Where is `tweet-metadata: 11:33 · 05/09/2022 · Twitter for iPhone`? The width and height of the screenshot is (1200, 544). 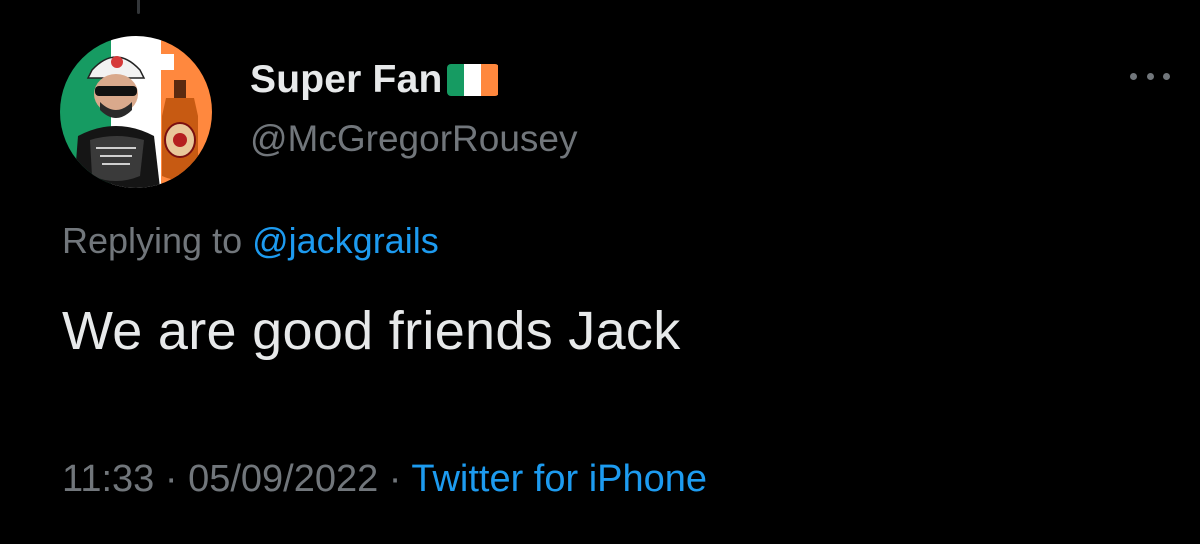 tweet-metadata: 11:33 · 05/09/2022 · Twitter for iPhone is located at coordinates (384, 479).